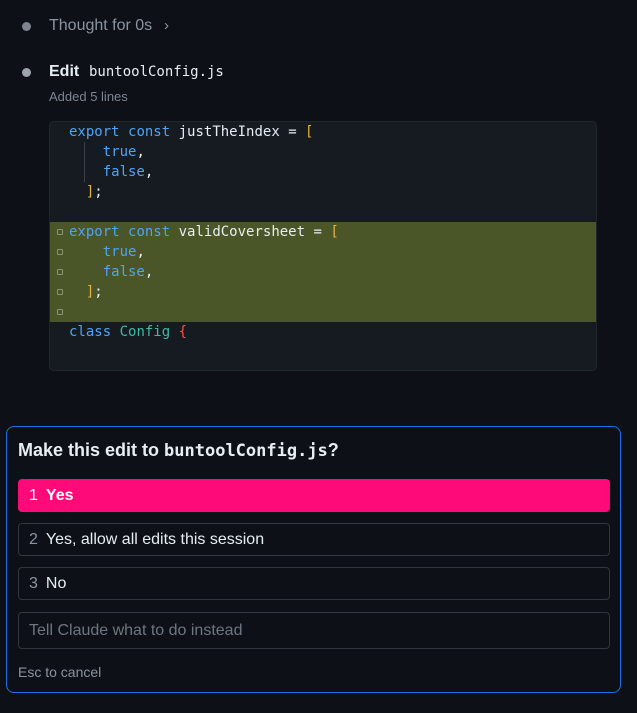  I want to click on option-yes-all-button: 2 Yes, allow all edits this session, so click(314, 539).